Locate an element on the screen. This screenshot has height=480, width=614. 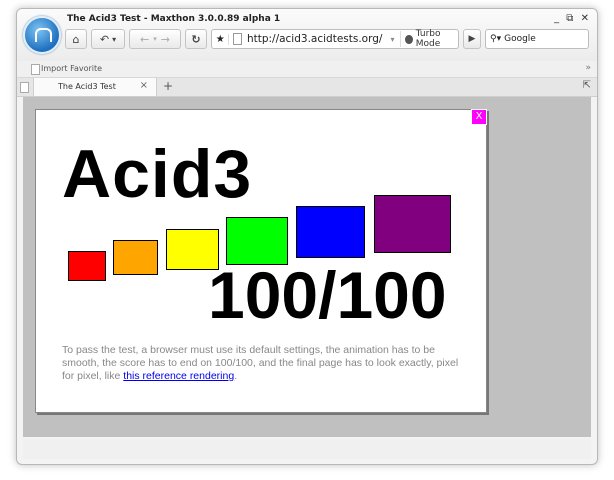
history-dropdown-icon: ▾ is located at coordinates (155, 39).